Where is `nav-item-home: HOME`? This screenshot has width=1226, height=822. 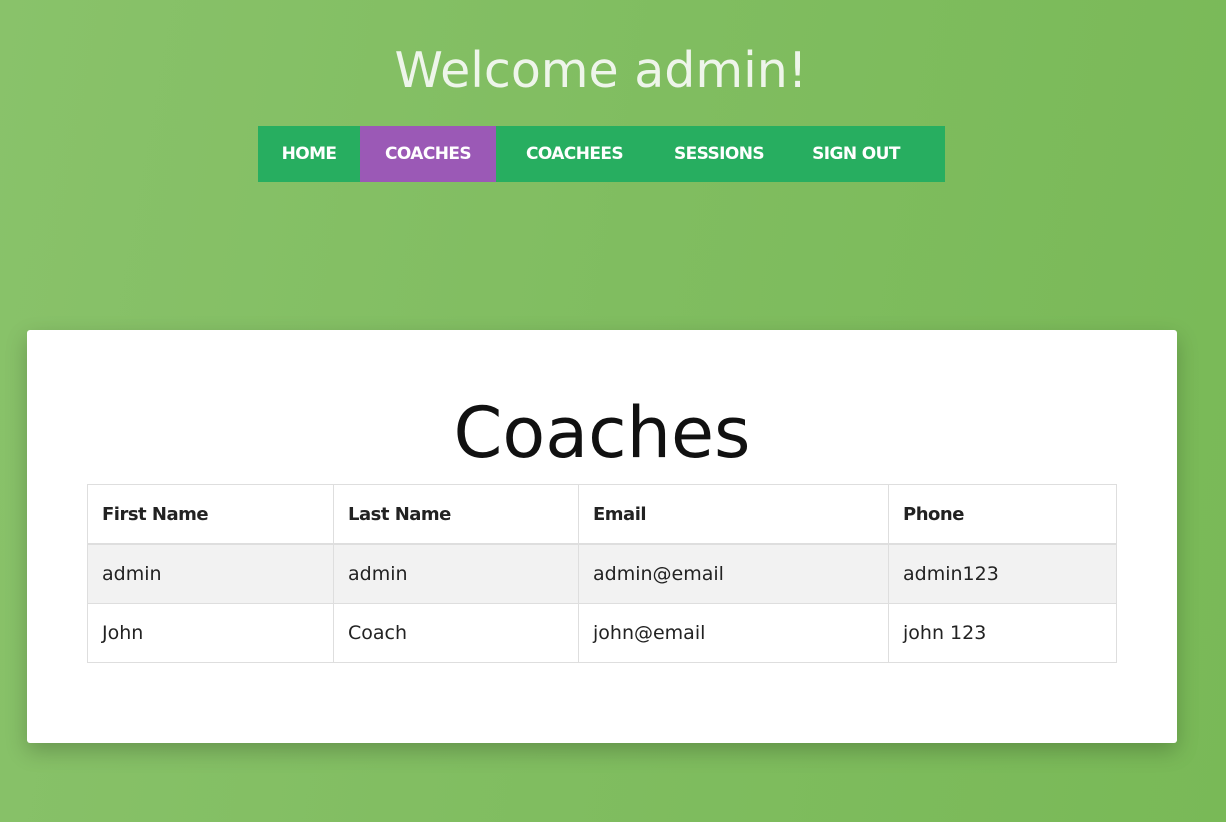 nav-item-home: HOME is located at coordinates (309, 154).